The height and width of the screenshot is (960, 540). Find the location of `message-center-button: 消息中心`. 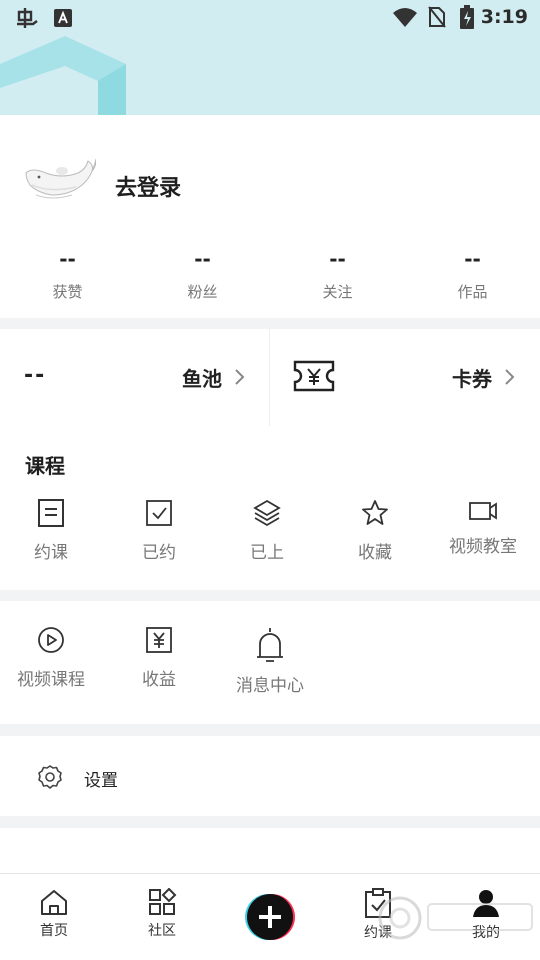

message-center-button: 消息中心 is located at coordinates (270, 660).